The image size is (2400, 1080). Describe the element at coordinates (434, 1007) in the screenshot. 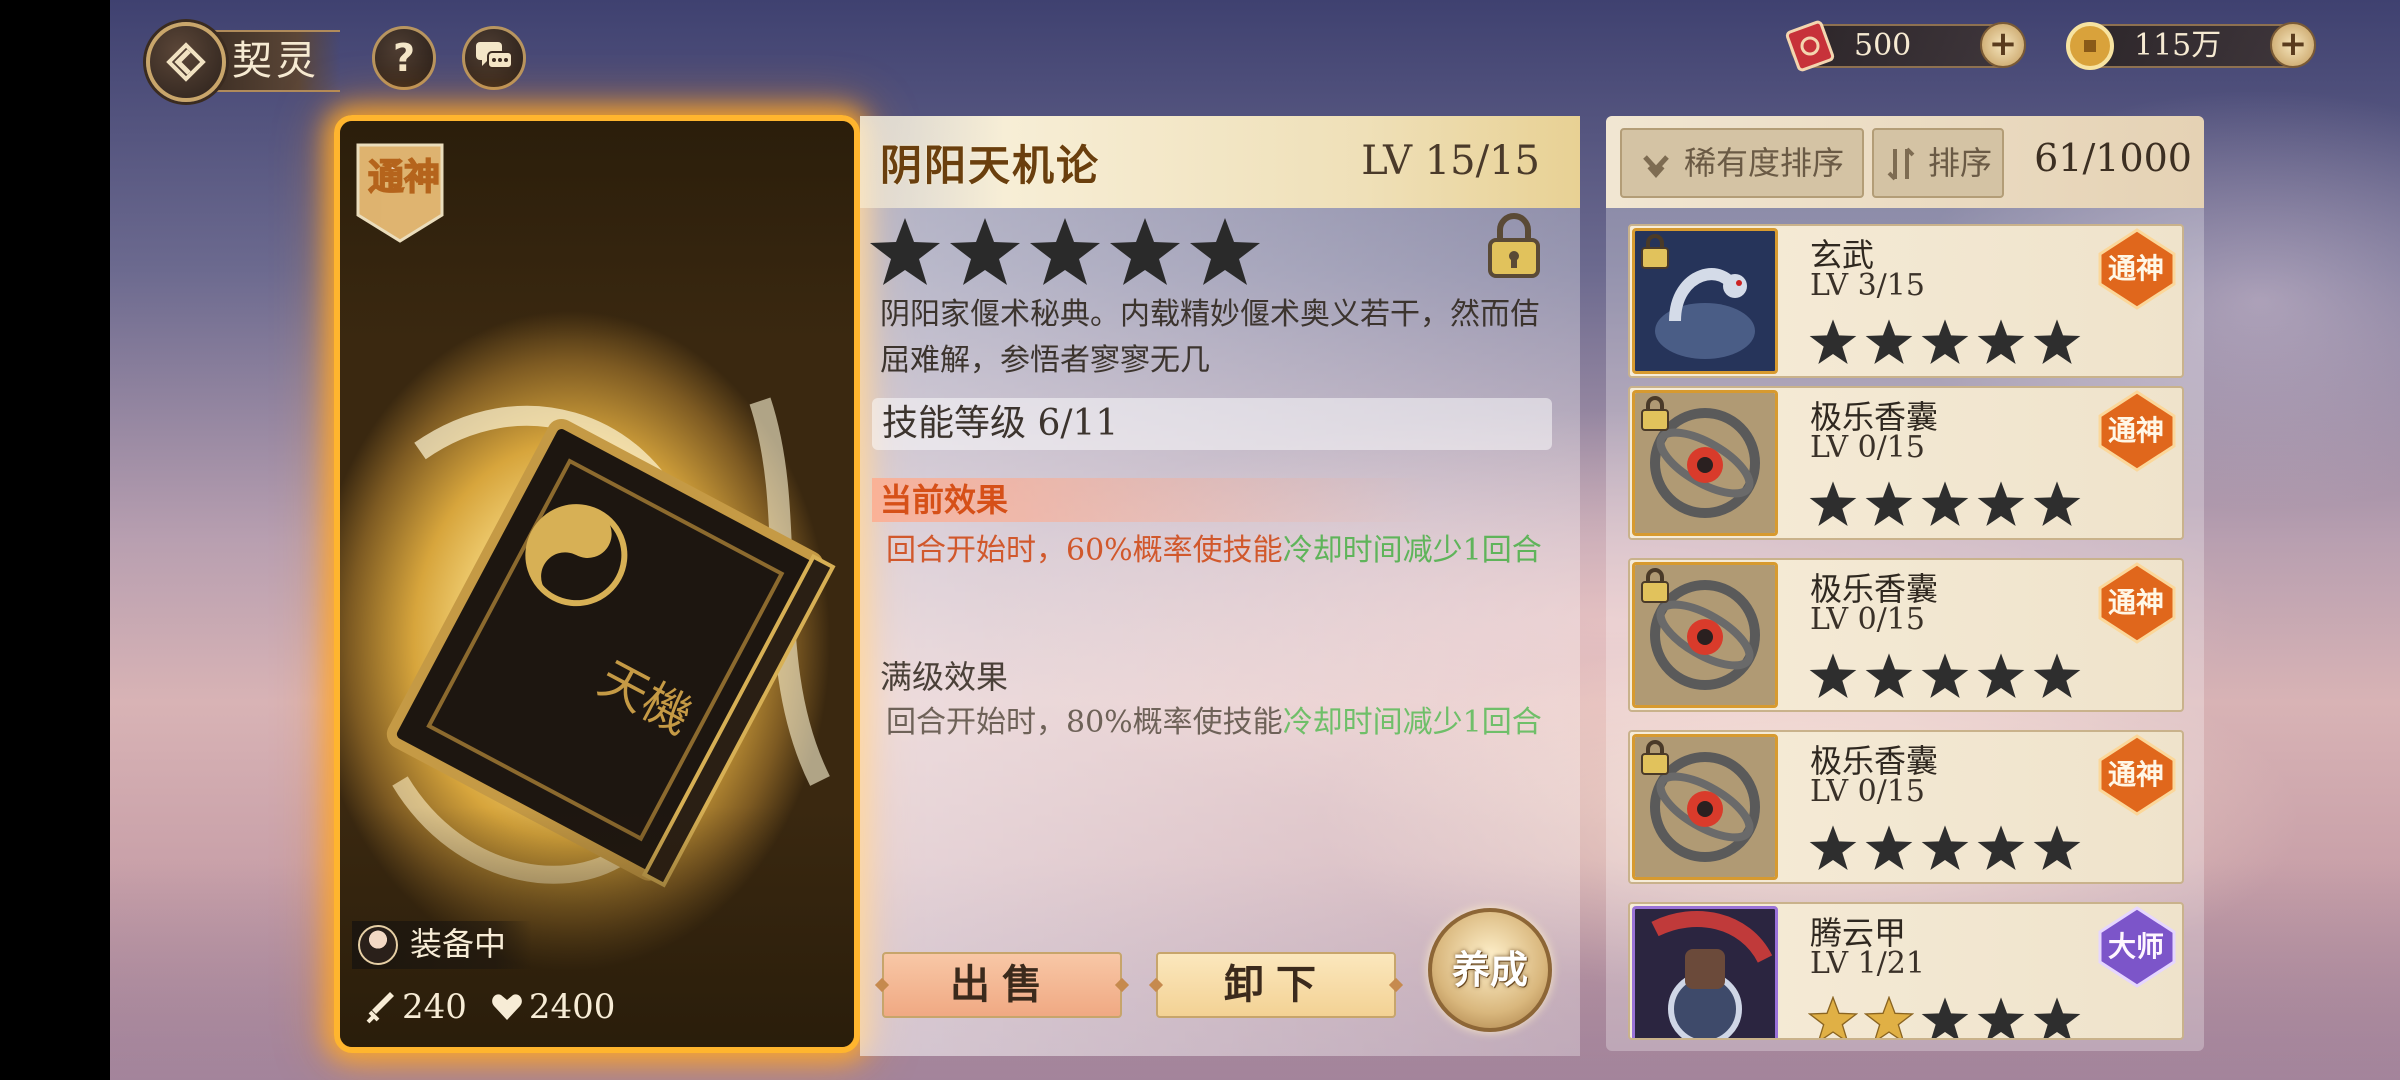

I see `attack-value: 240` at that location.